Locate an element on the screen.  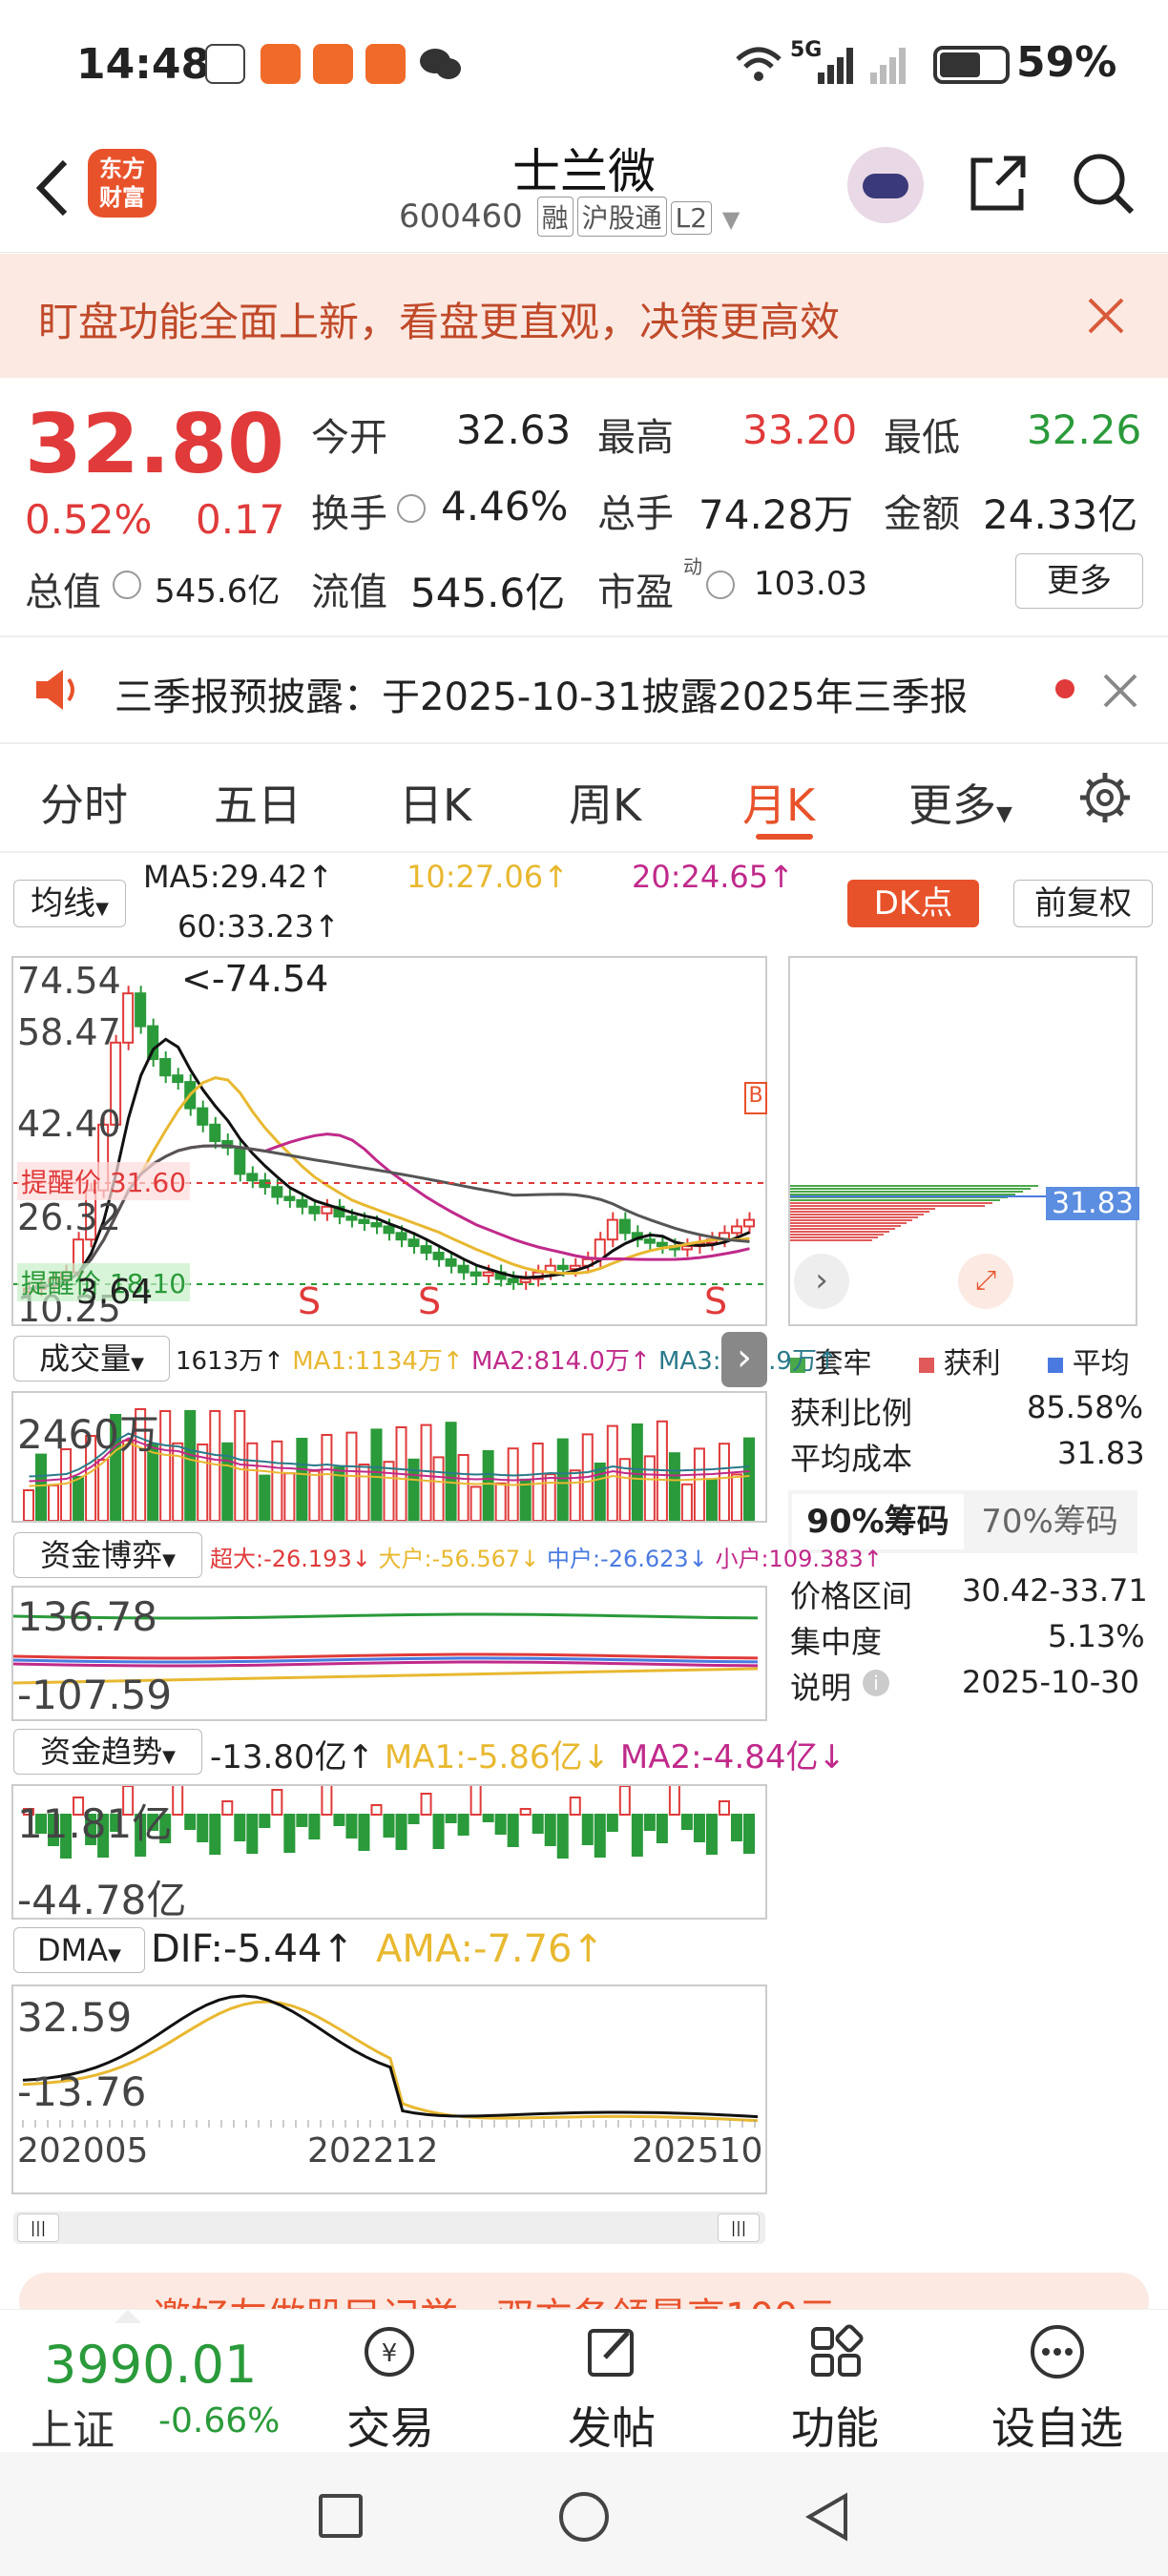
assistant-avatar-icon is located at coordinates (885, 185).